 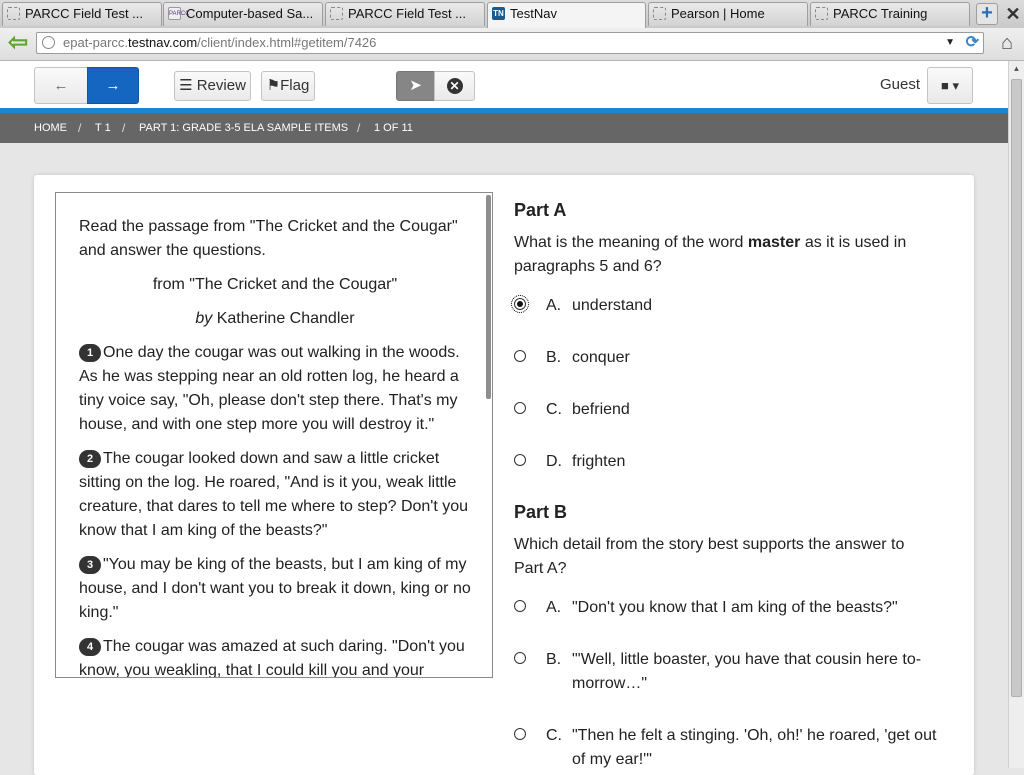 I want to click on url-domain: testnav.com, so click(x=163, y=42).